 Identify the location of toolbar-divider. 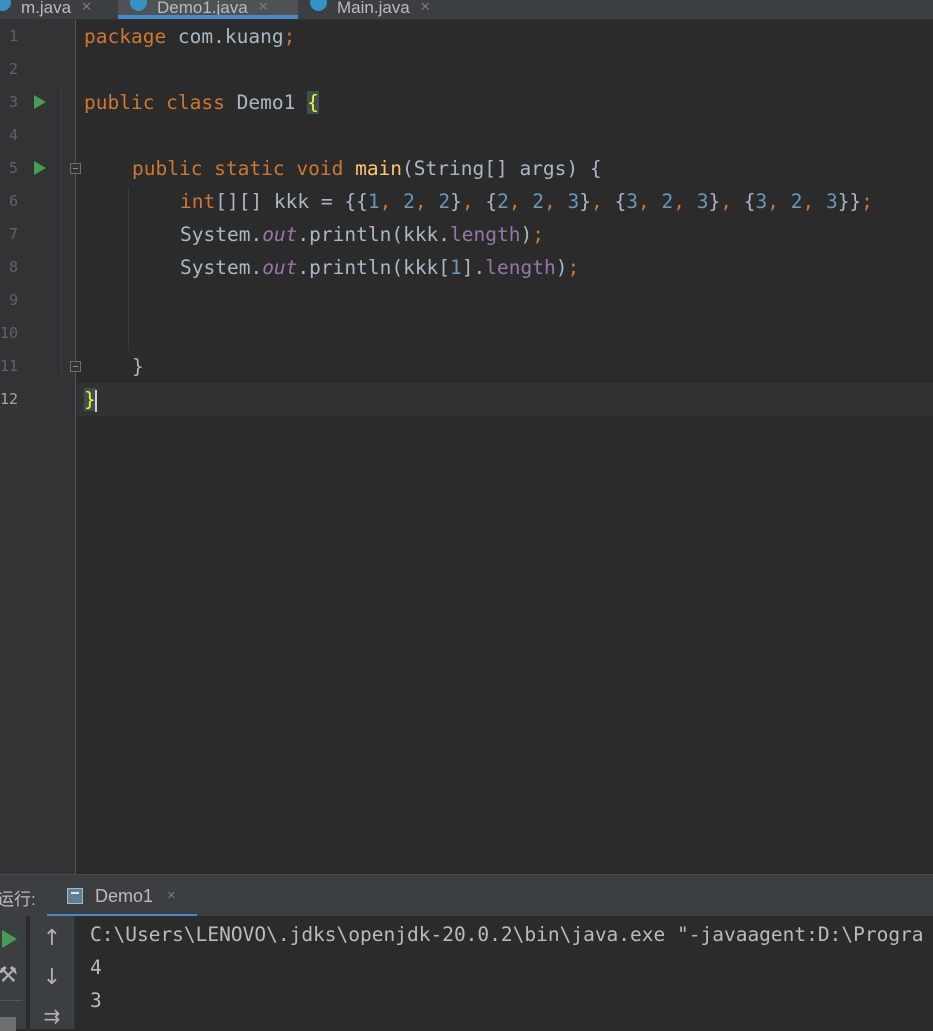
(11, 1000).